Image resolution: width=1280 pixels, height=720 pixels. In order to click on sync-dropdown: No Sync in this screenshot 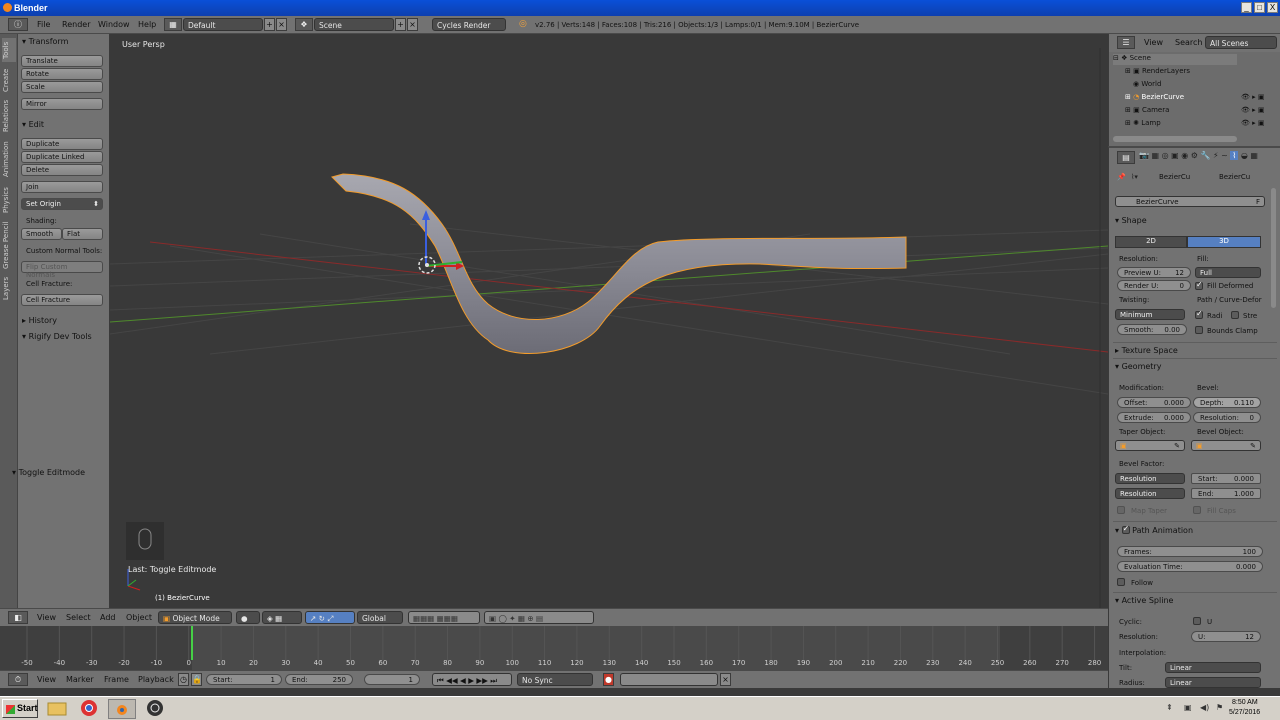, I will do `click(555, 679)`.